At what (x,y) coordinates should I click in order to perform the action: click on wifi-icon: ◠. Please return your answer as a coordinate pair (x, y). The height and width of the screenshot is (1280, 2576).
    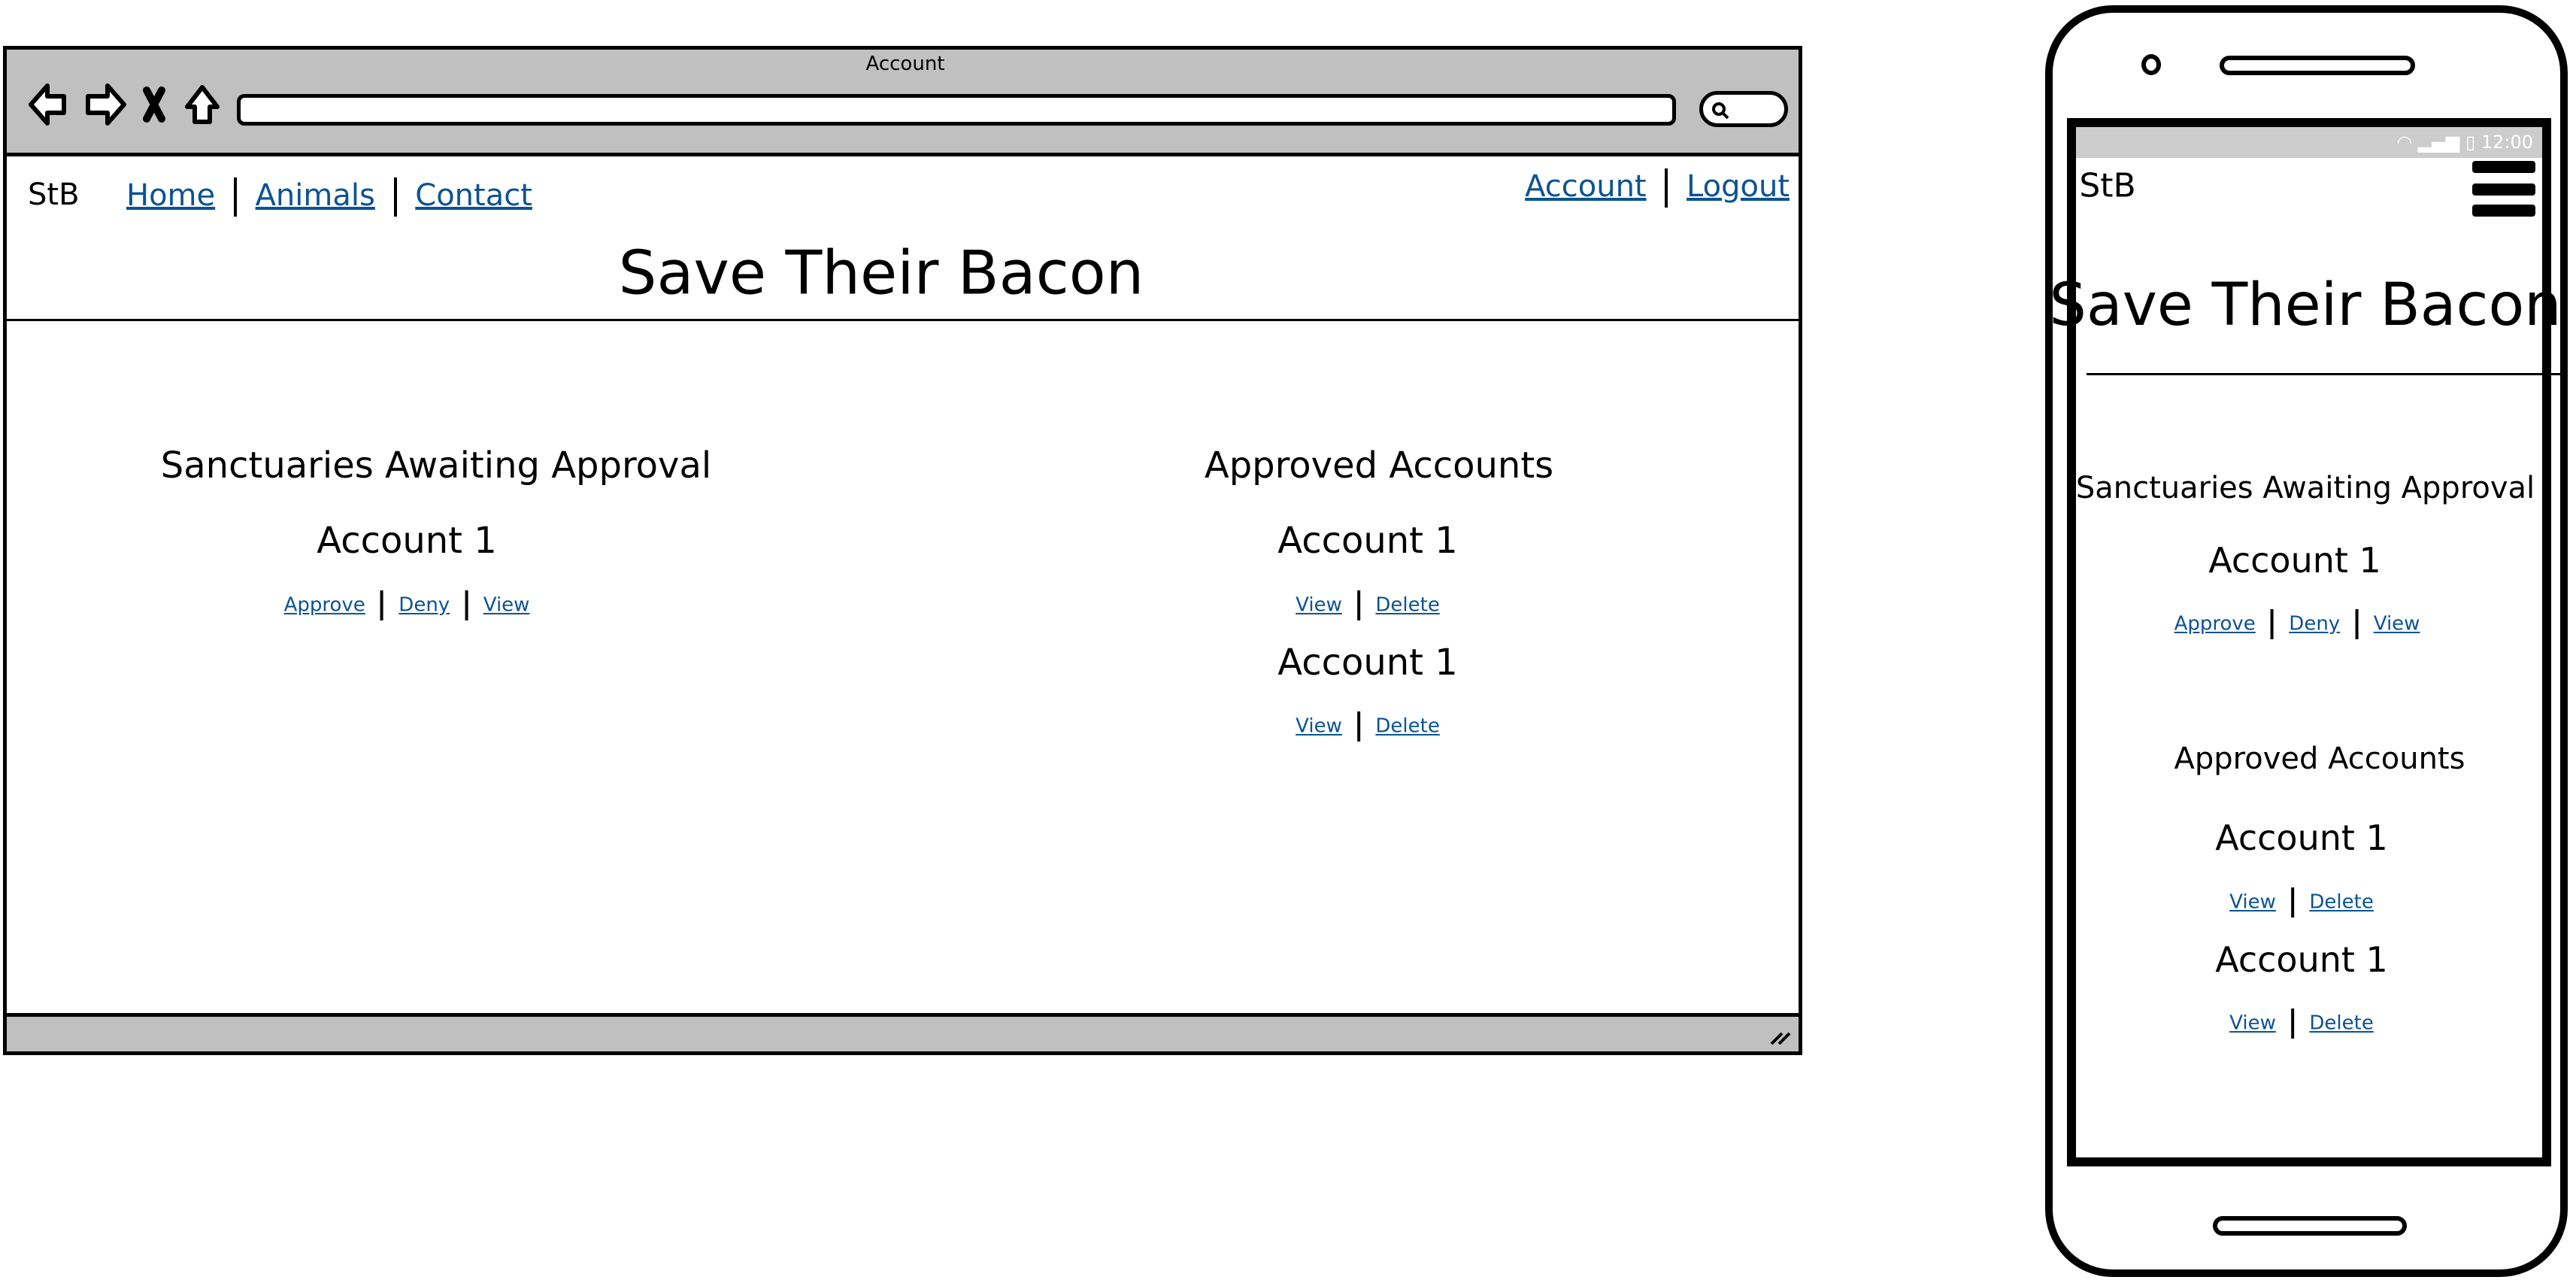
    Looking at the image, I should click on (2404, 142).